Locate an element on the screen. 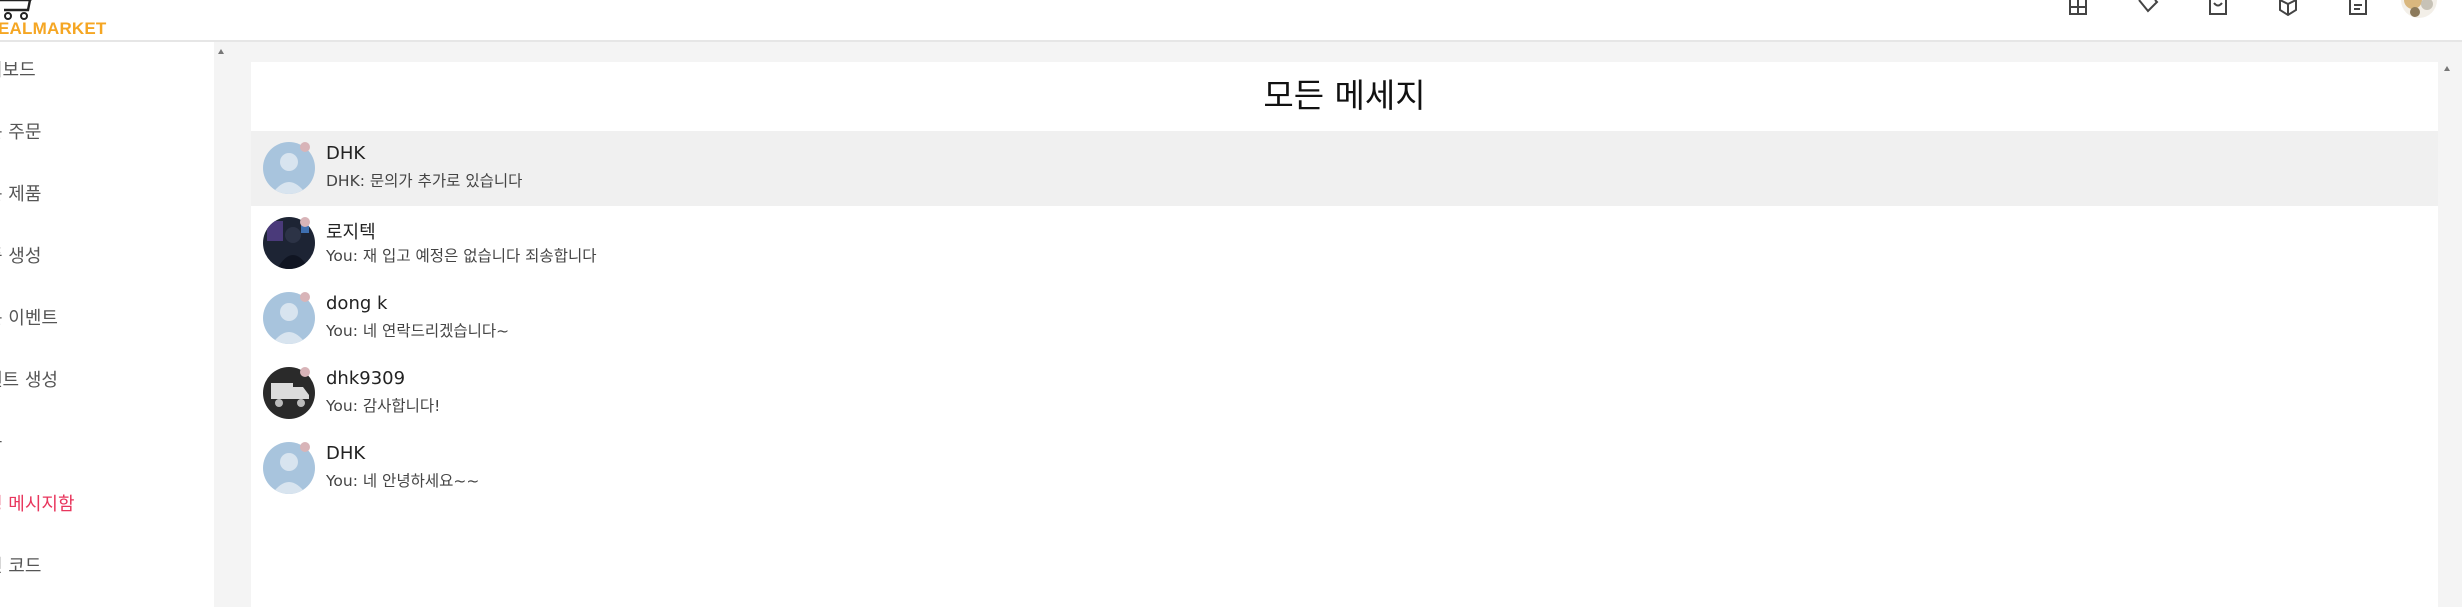  sidebar-item-create-product: 품 생성 is located at coordinates (107, 257).